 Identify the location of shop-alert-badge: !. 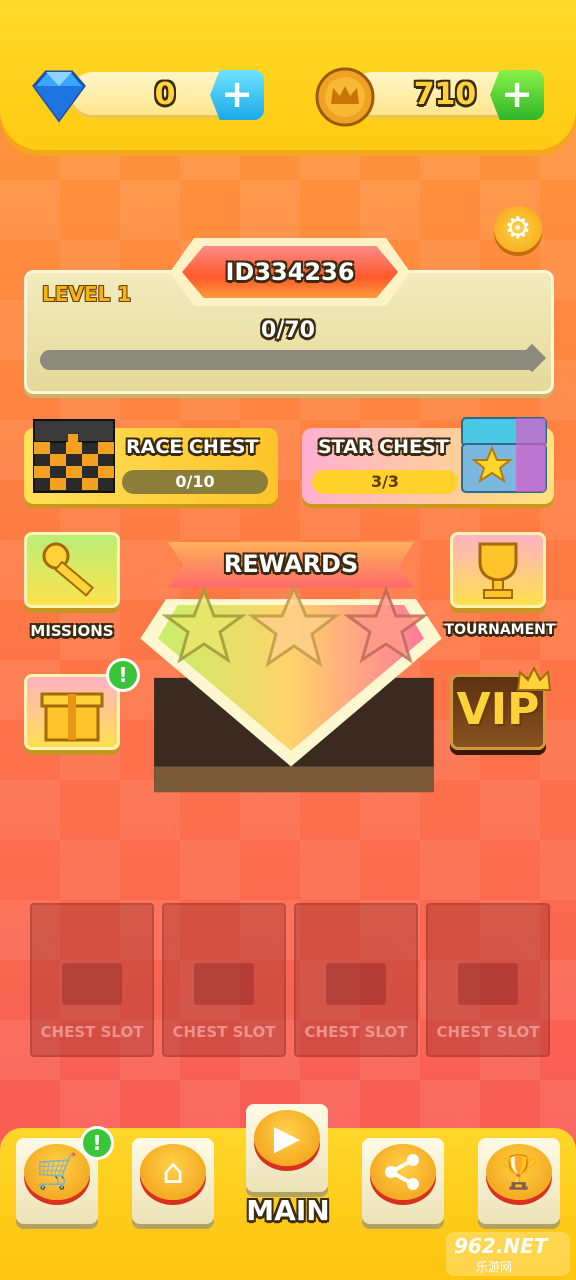
(97, 1143).